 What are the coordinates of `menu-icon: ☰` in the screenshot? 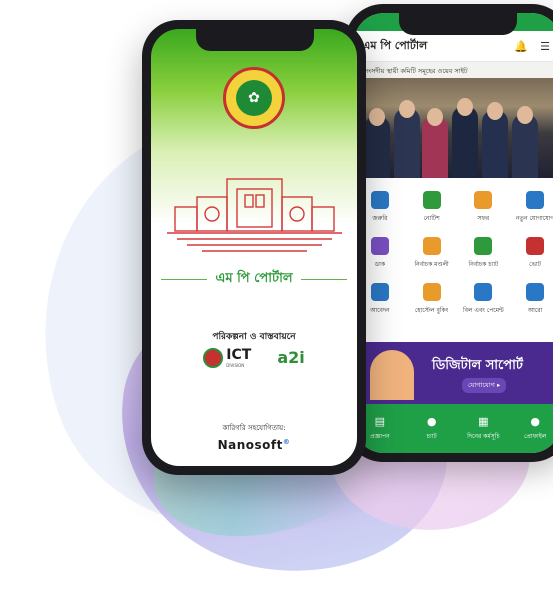 It's located at (545, 46).